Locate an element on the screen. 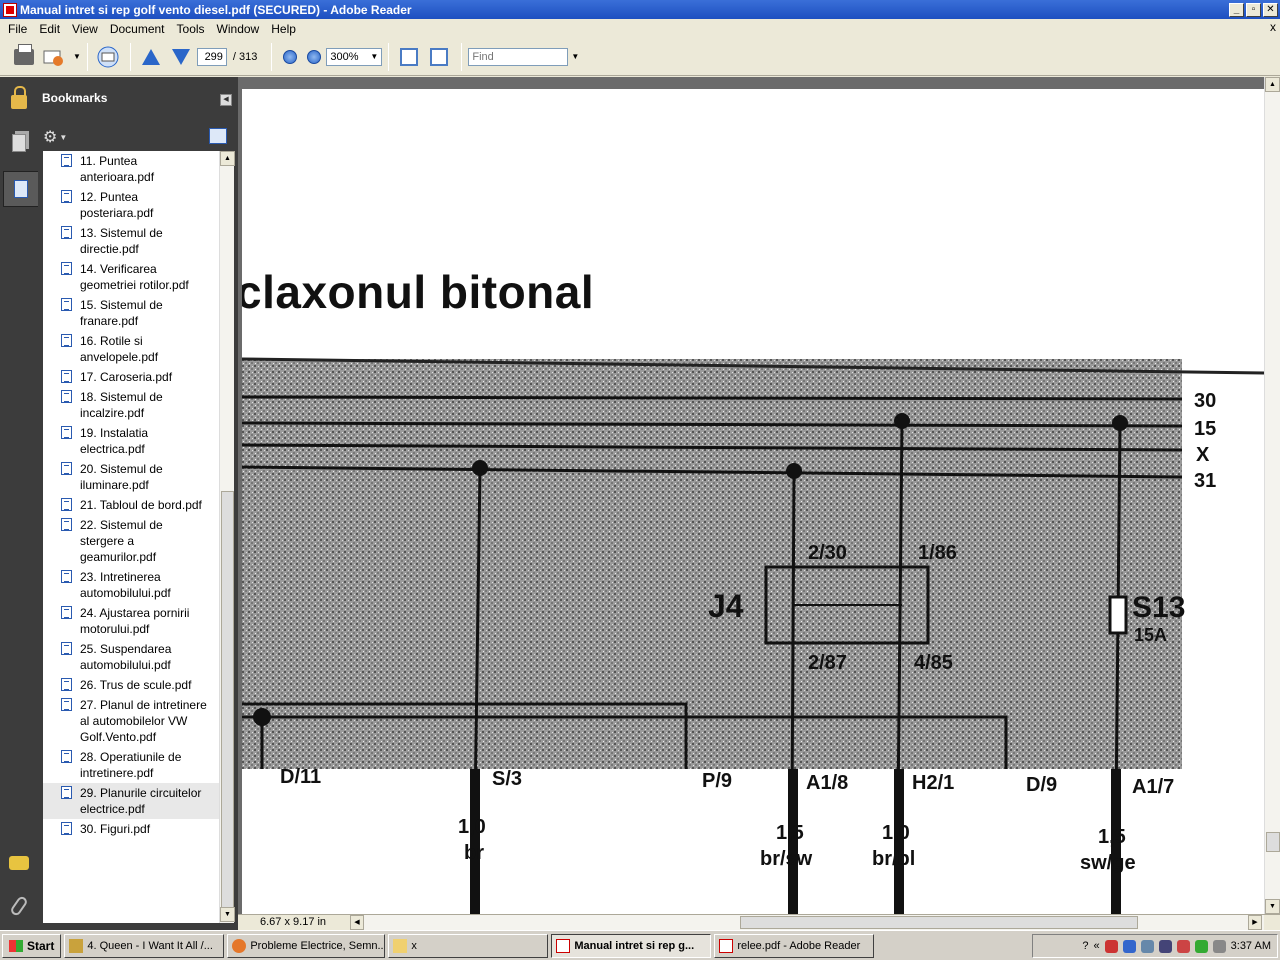 Image resolution: width=1280 pixels, height=960 pixels. bookmark-item: 24. Ajustarea pornirii motorului.pdf is located at coordinates (131, 621).